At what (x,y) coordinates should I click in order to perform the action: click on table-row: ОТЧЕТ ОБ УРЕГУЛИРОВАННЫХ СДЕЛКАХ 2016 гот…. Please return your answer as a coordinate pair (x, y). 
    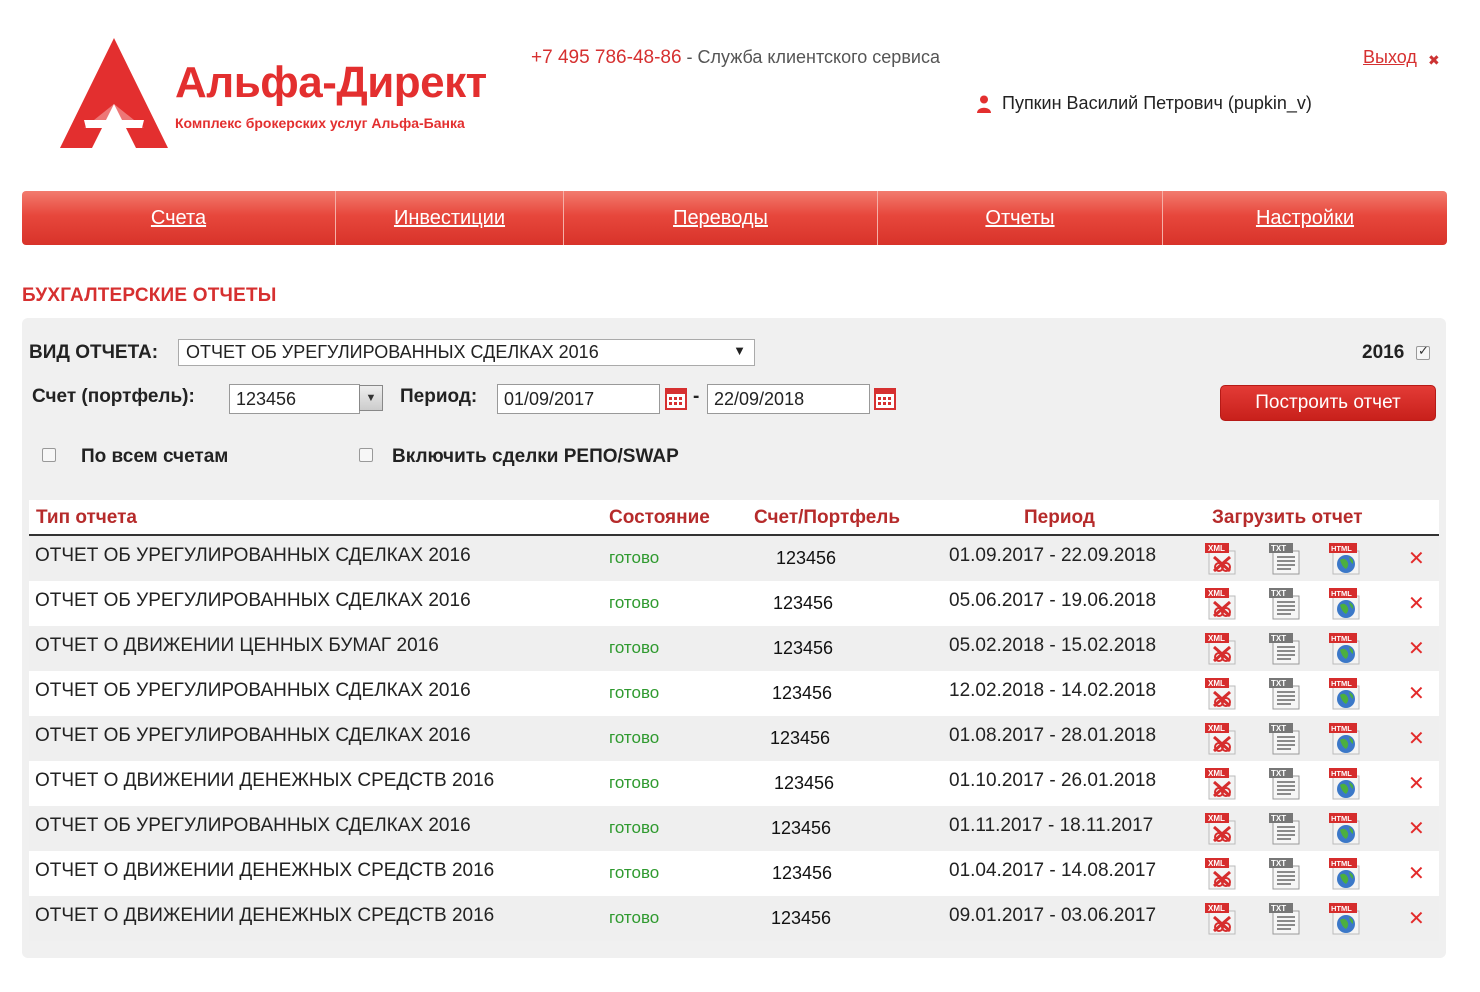
    Looking at the image, I should click on (734, 603).